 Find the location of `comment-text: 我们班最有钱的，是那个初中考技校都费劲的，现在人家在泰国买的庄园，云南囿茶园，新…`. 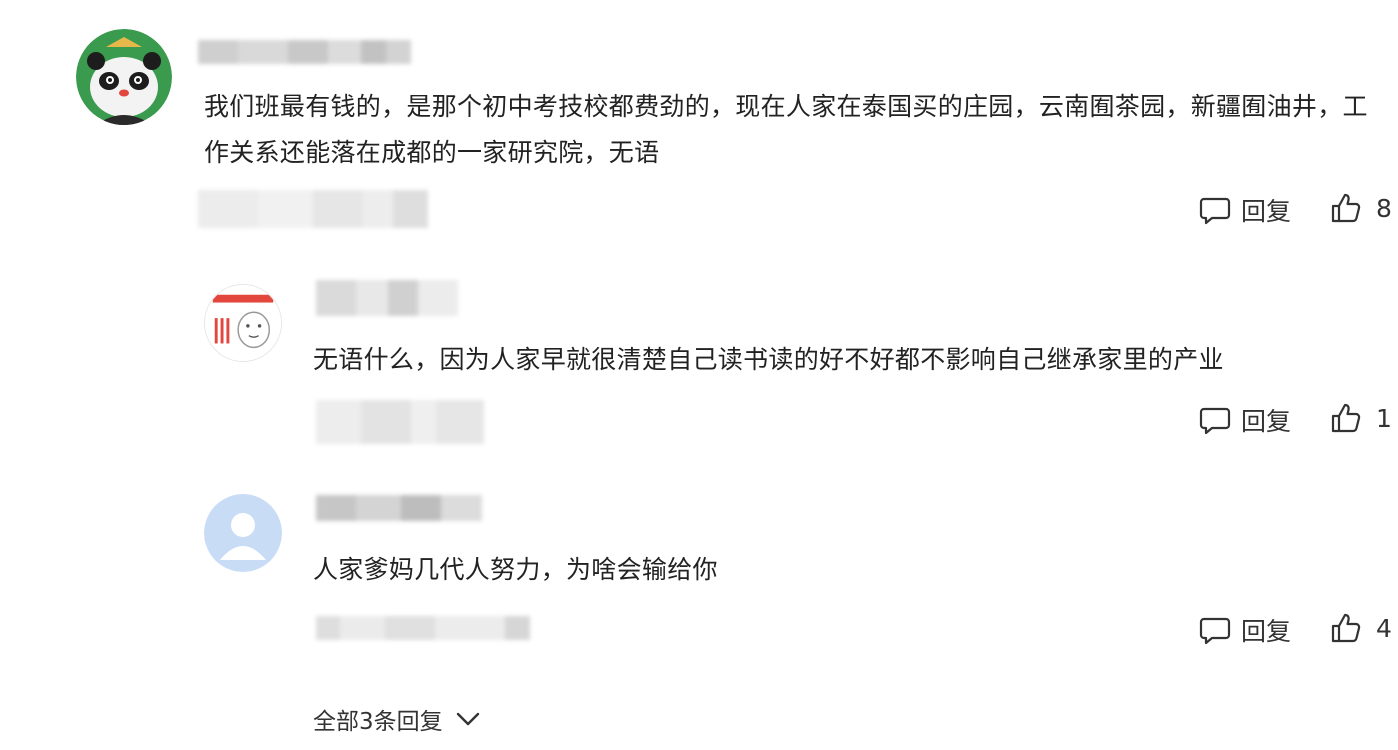

comment-text: 我们班最有钱的，是那个初中考技校都费劲的，现在人家在泰国买的庄园，云南囿茶园，新… is located at coordinates (786, 129).